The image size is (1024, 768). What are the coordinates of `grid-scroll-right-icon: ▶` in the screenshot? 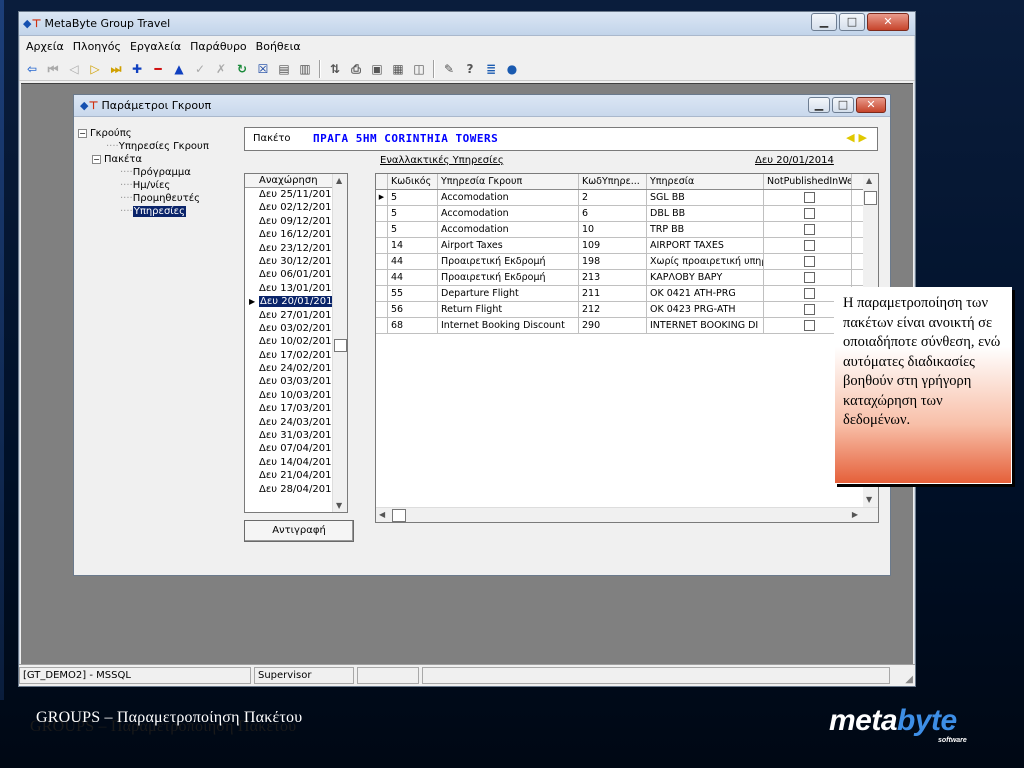 It's located at (855, 514).